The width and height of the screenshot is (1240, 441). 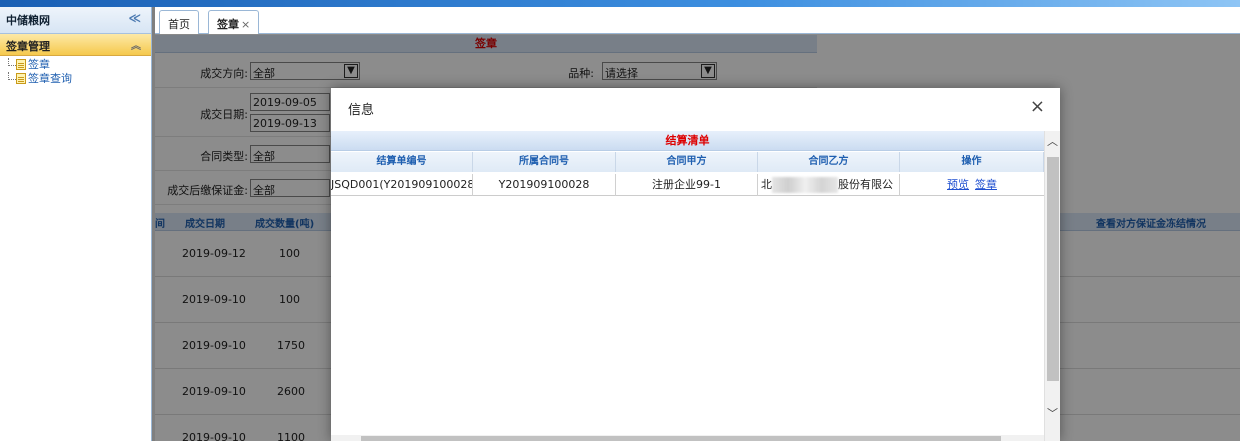 What do you see at coordinates (75, 79) in the screenshot?
I see `sidebar-item-signature-query: 签章查询` at bounding box center [75, 79].